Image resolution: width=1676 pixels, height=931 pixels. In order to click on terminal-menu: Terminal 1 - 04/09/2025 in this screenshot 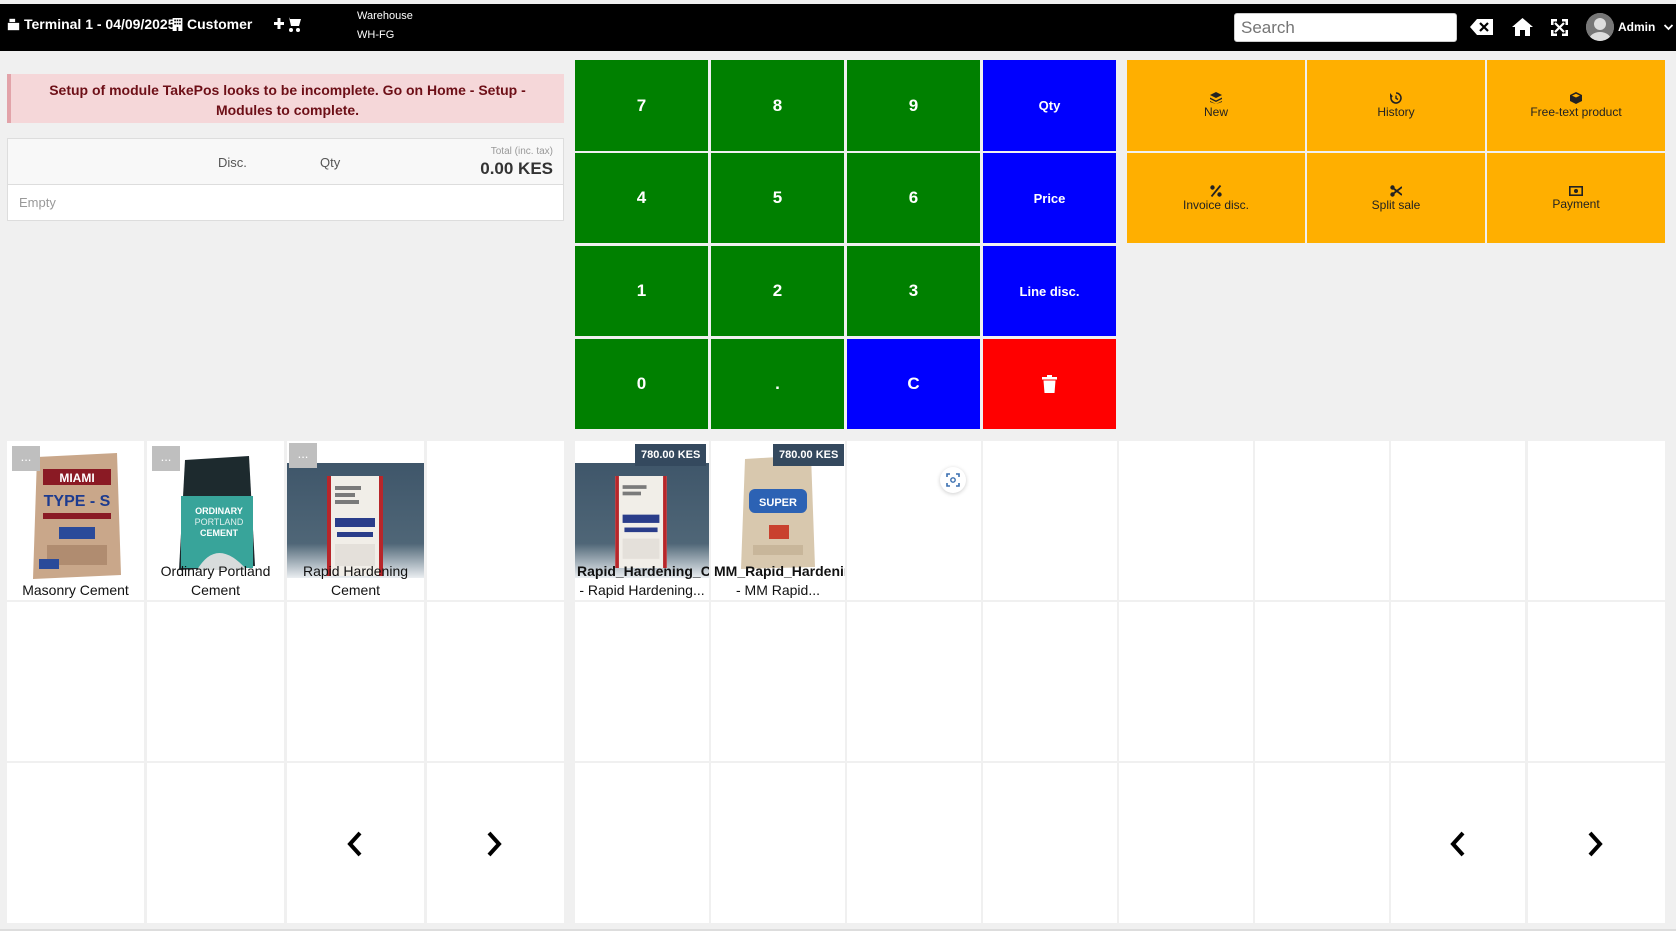, I will do `click(91, 24)`.